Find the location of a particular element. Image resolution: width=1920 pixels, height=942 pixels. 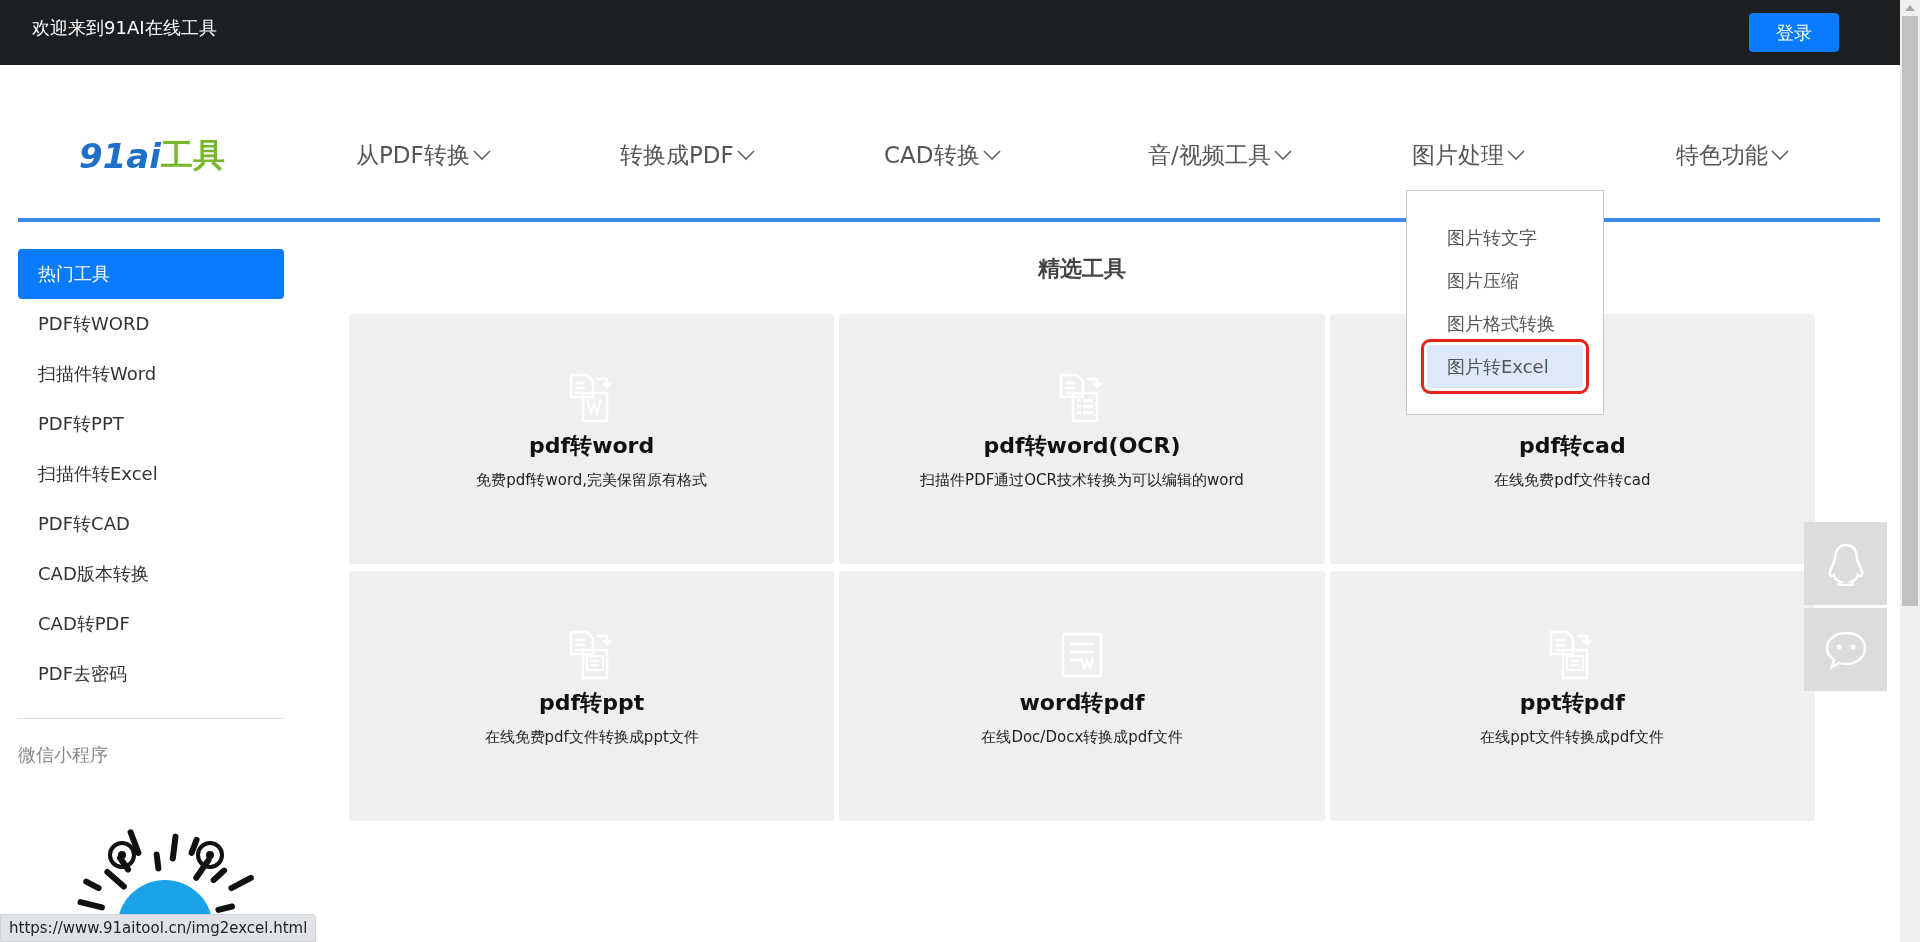

section-heading: 精选工具 is located at coordinates (1082, 268).